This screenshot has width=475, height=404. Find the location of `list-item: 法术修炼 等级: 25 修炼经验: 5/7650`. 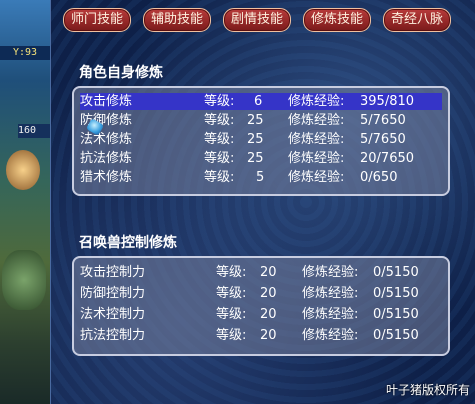

list-item: 法术修炼 等级: 25 修炼经验: 5/7650 is located at coordinates (261, 139).